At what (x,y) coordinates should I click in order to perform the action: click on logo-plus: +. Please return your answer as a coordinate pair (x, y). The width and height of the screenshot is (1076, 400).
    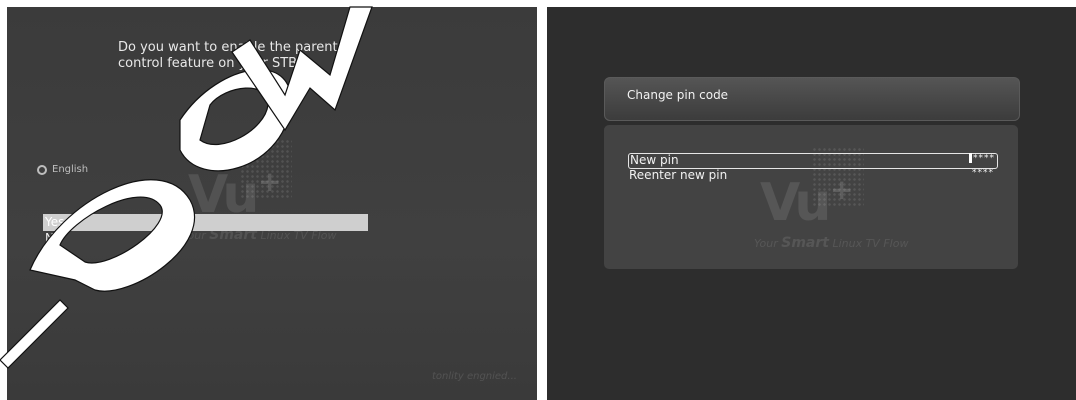
    Looking at the image, I should click on (270, 181).